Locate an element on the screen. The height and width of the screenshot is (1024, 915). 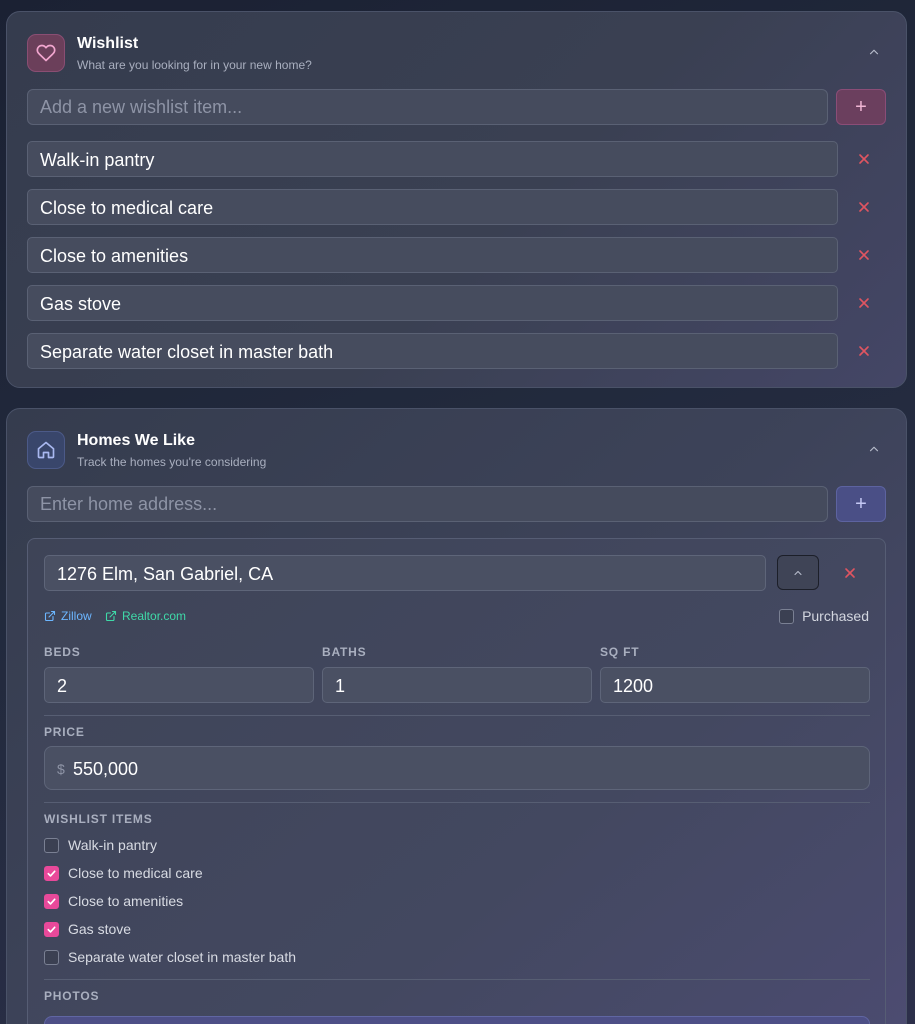
purchased-checkbox-box is located at coordinates (787, 616).